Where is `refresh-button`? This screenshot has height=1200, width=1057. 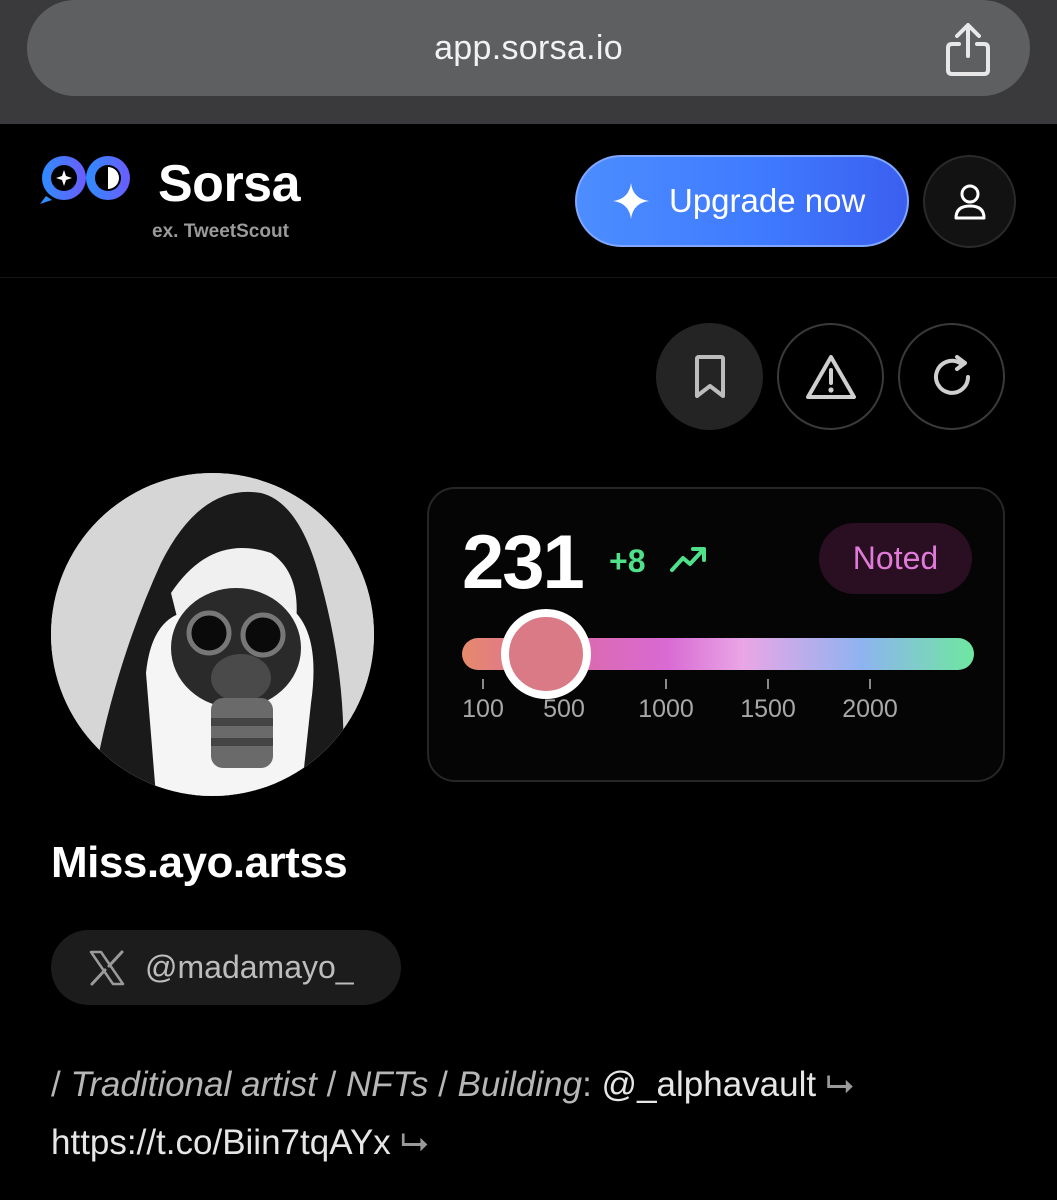
refresh-button is located at coordinates (951, 376).